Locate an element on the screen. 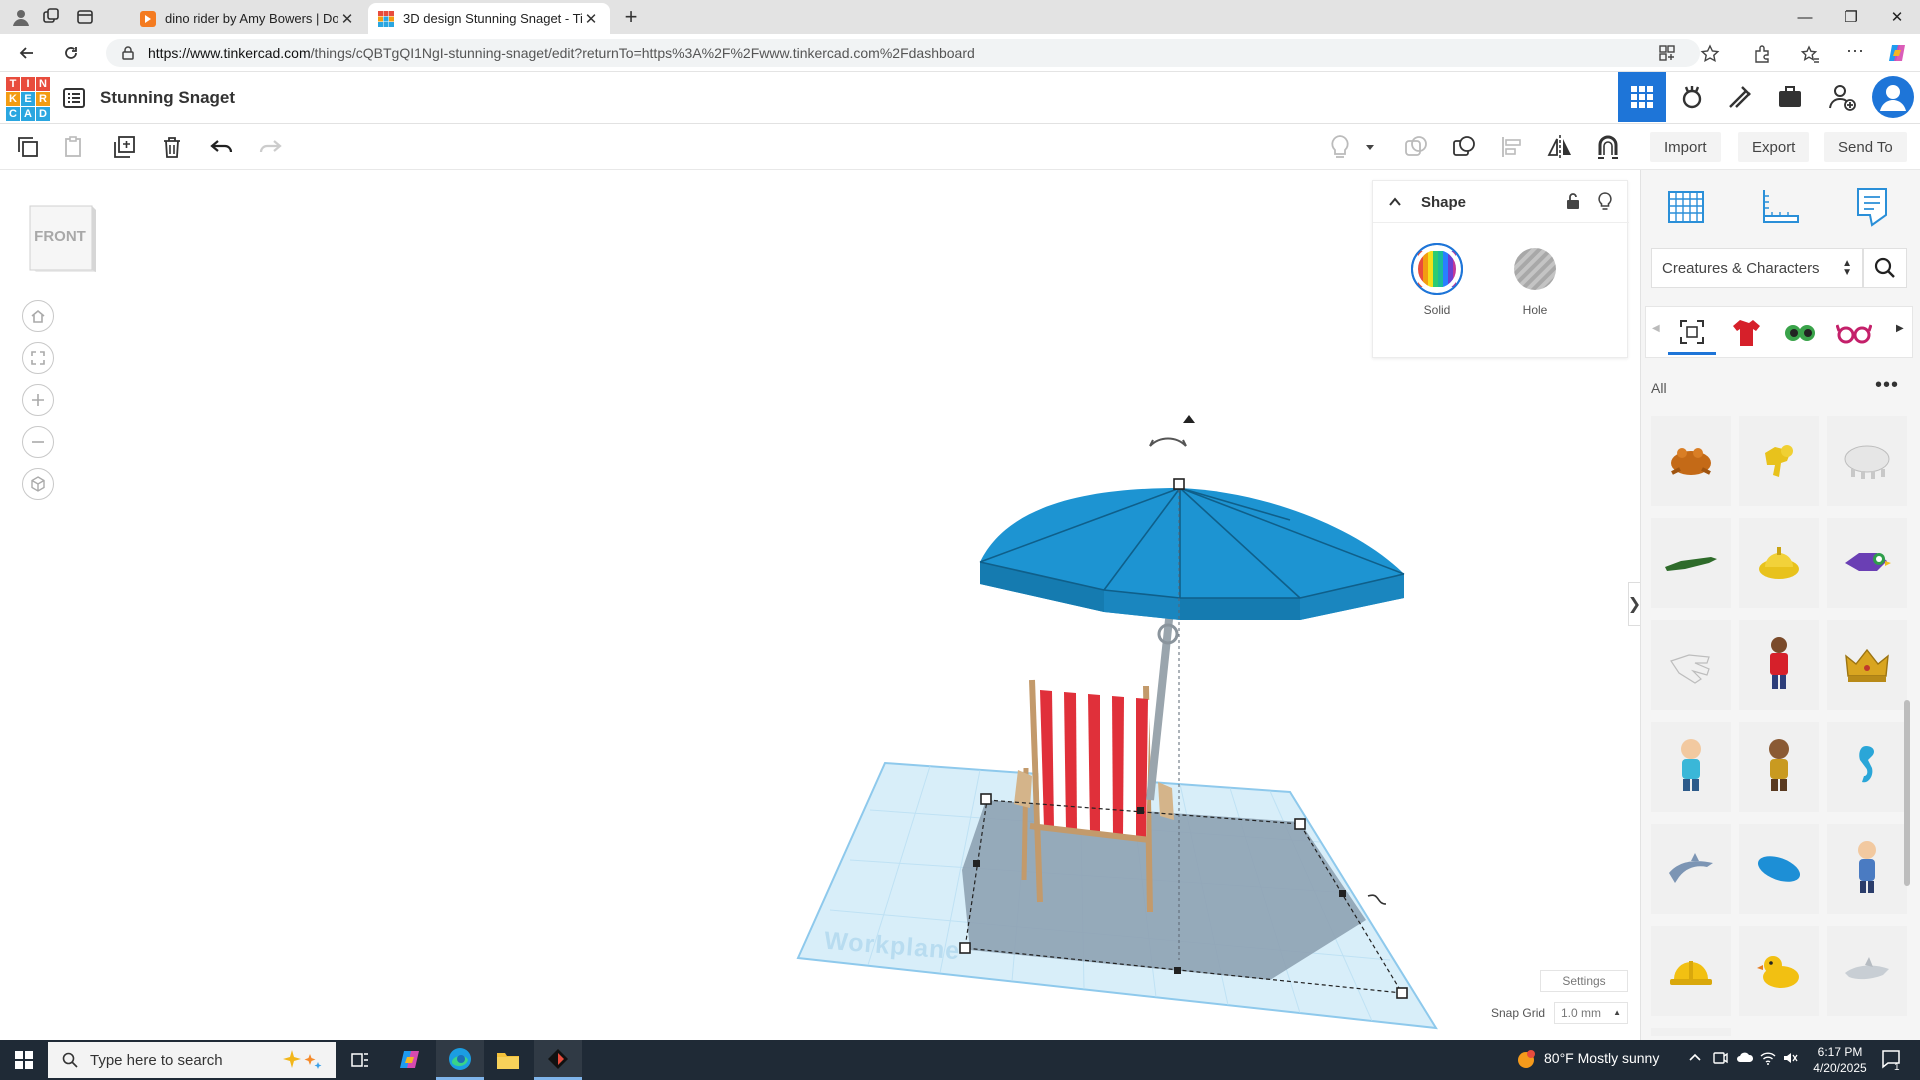 The width and height of the screenshot is (1920, 1080). bricks-button is located at coordinates (1740, 97).